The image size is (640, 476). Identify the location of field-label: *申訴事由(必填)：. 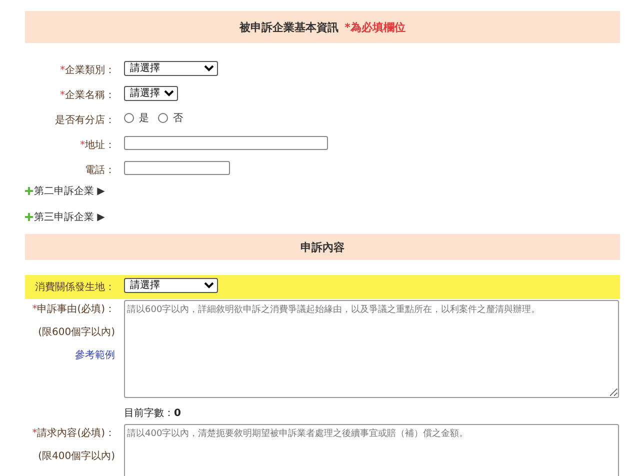
(73, 309).